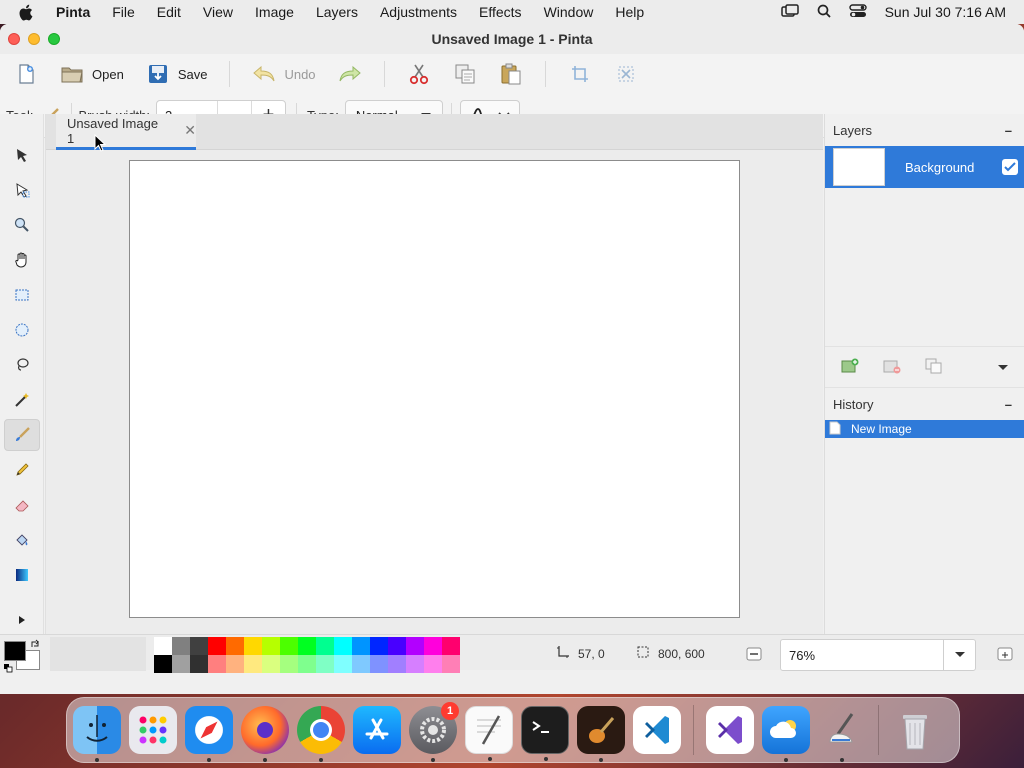 This screenshot has width=1024, height=768. I want to click on swap-colors-icon, so click(35, 644).